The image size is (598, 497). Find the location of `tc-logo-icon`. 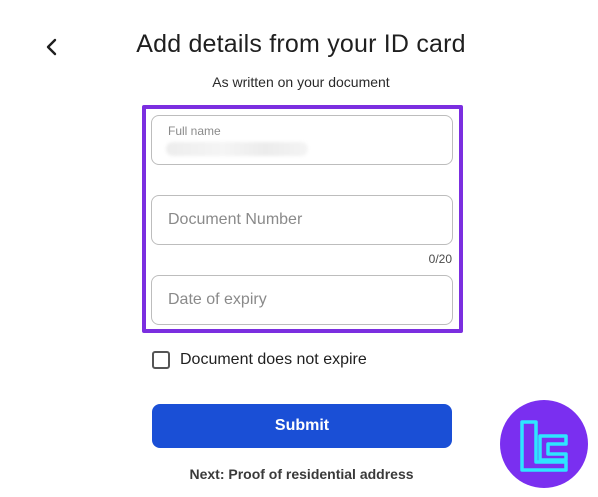

tc-logo-icon is located at coordinates (544, 446).